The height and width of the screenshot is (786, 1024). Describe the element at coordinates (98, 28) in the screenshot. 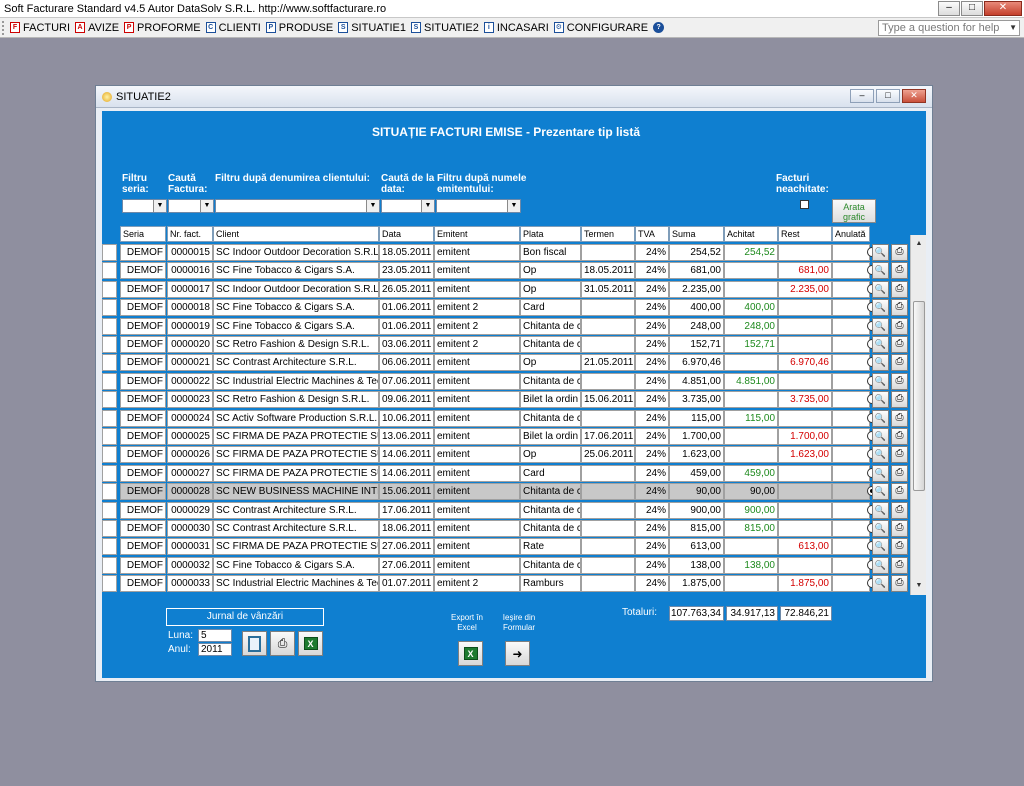

I see `menu-avize: A AVIZE` at that location.